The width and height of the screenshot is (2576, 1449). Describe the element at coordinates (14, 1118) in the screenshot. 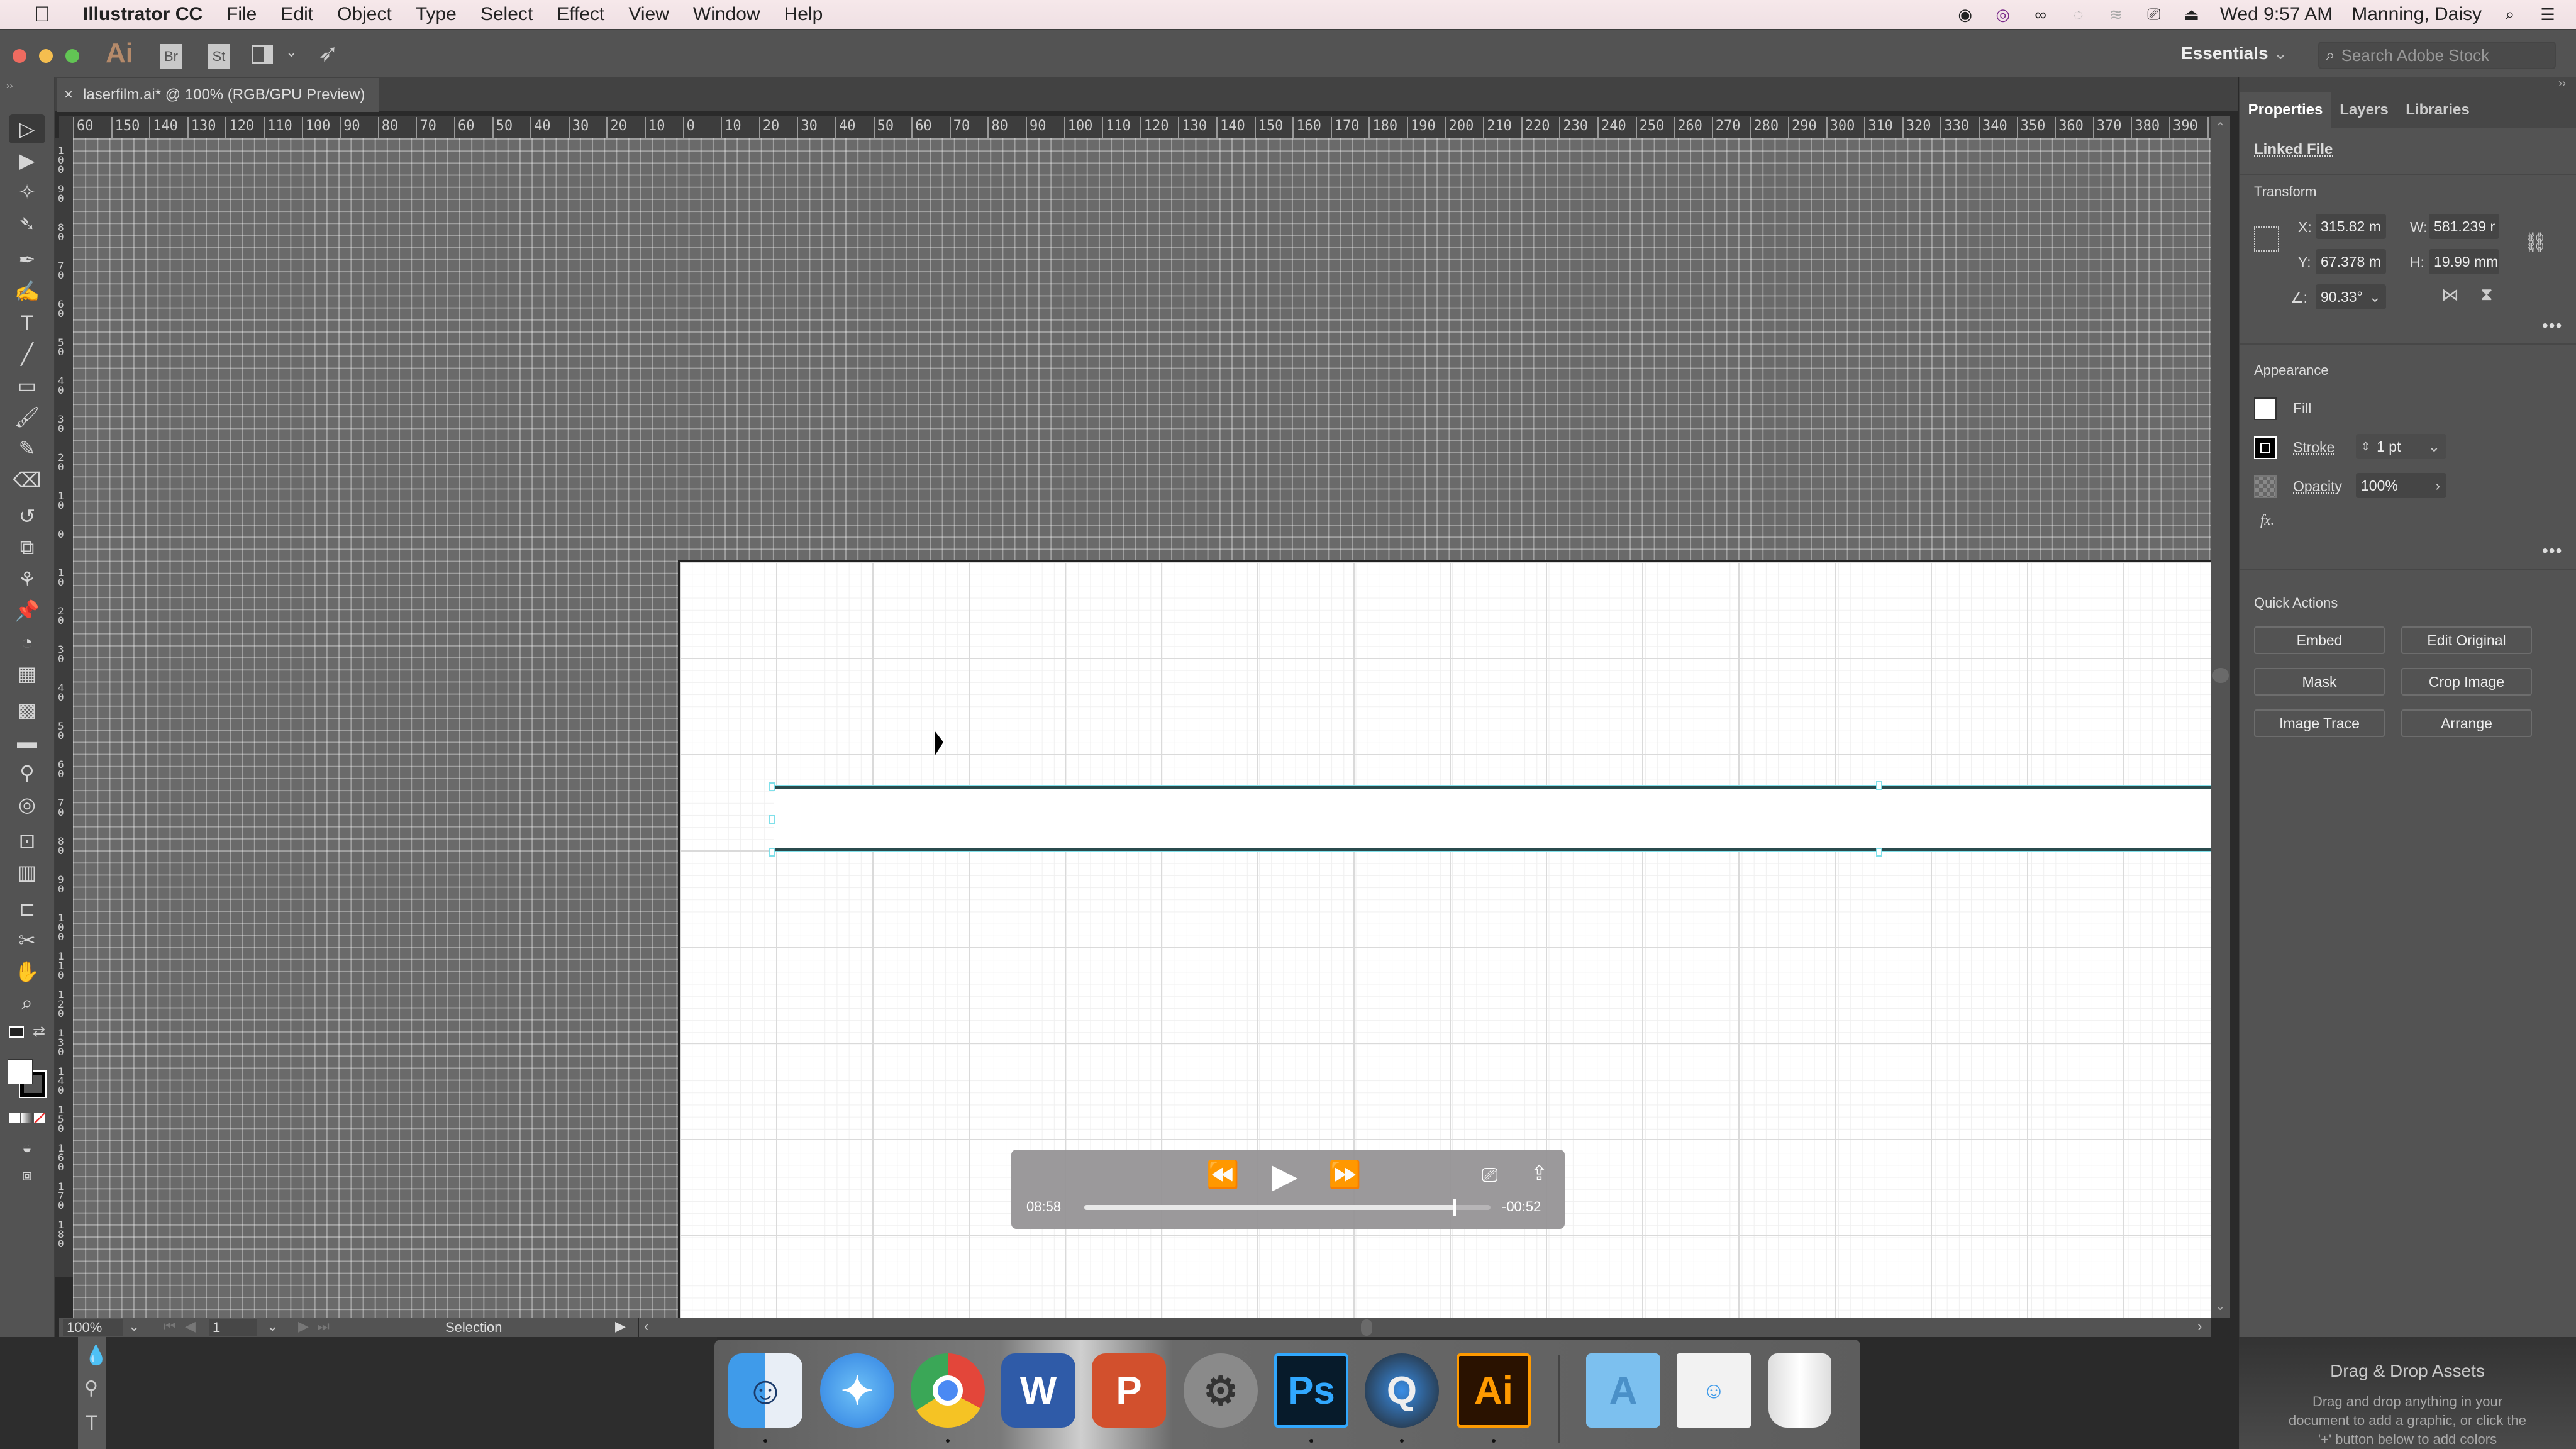

I see `color-mode-icon` at that location.